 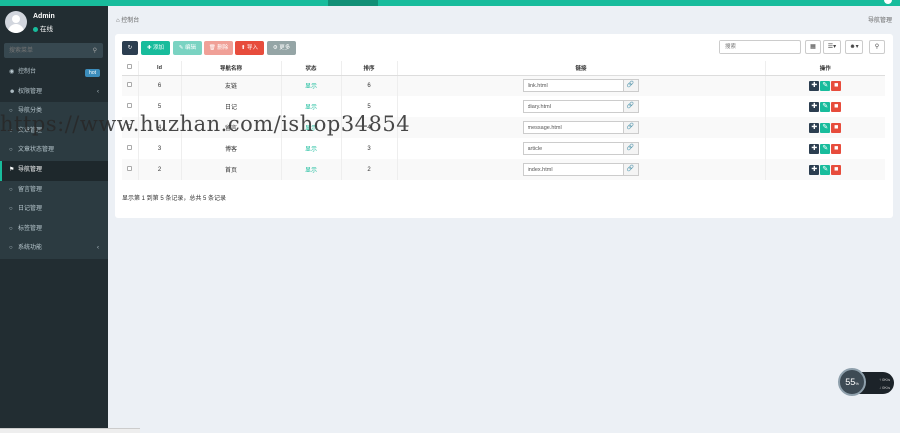 What do you see at coordinates (54, 190) in the screenshot?
I see `sidebar-item-message: ○ 留言管理` at bounding box center [54, 190].